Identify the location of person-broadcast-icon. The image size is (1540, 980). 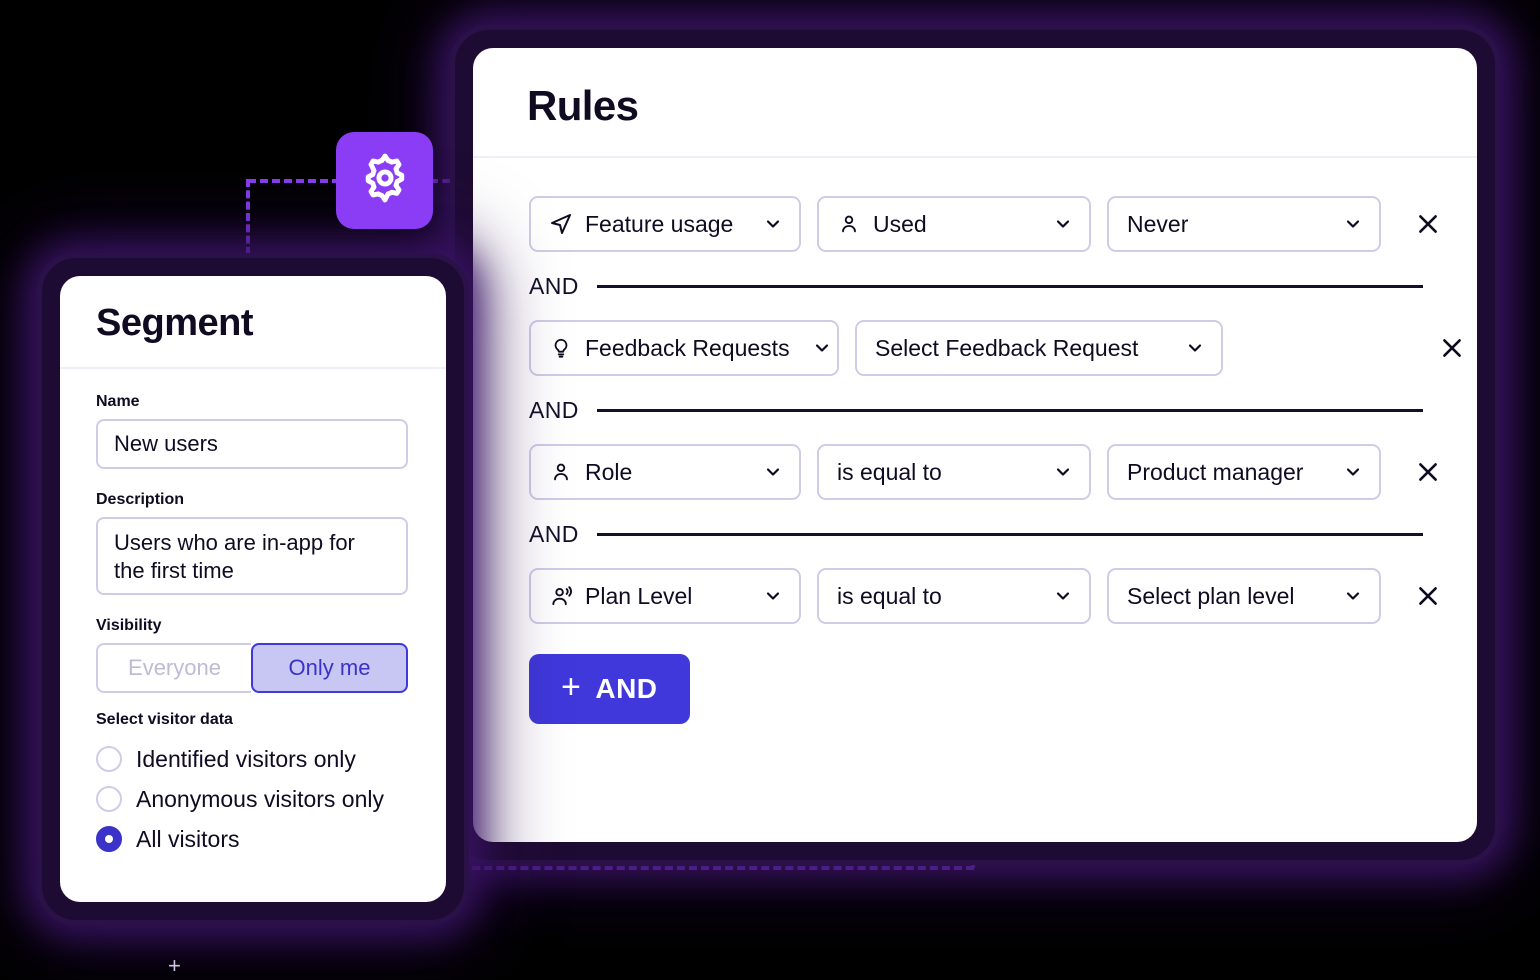
(561, 596).